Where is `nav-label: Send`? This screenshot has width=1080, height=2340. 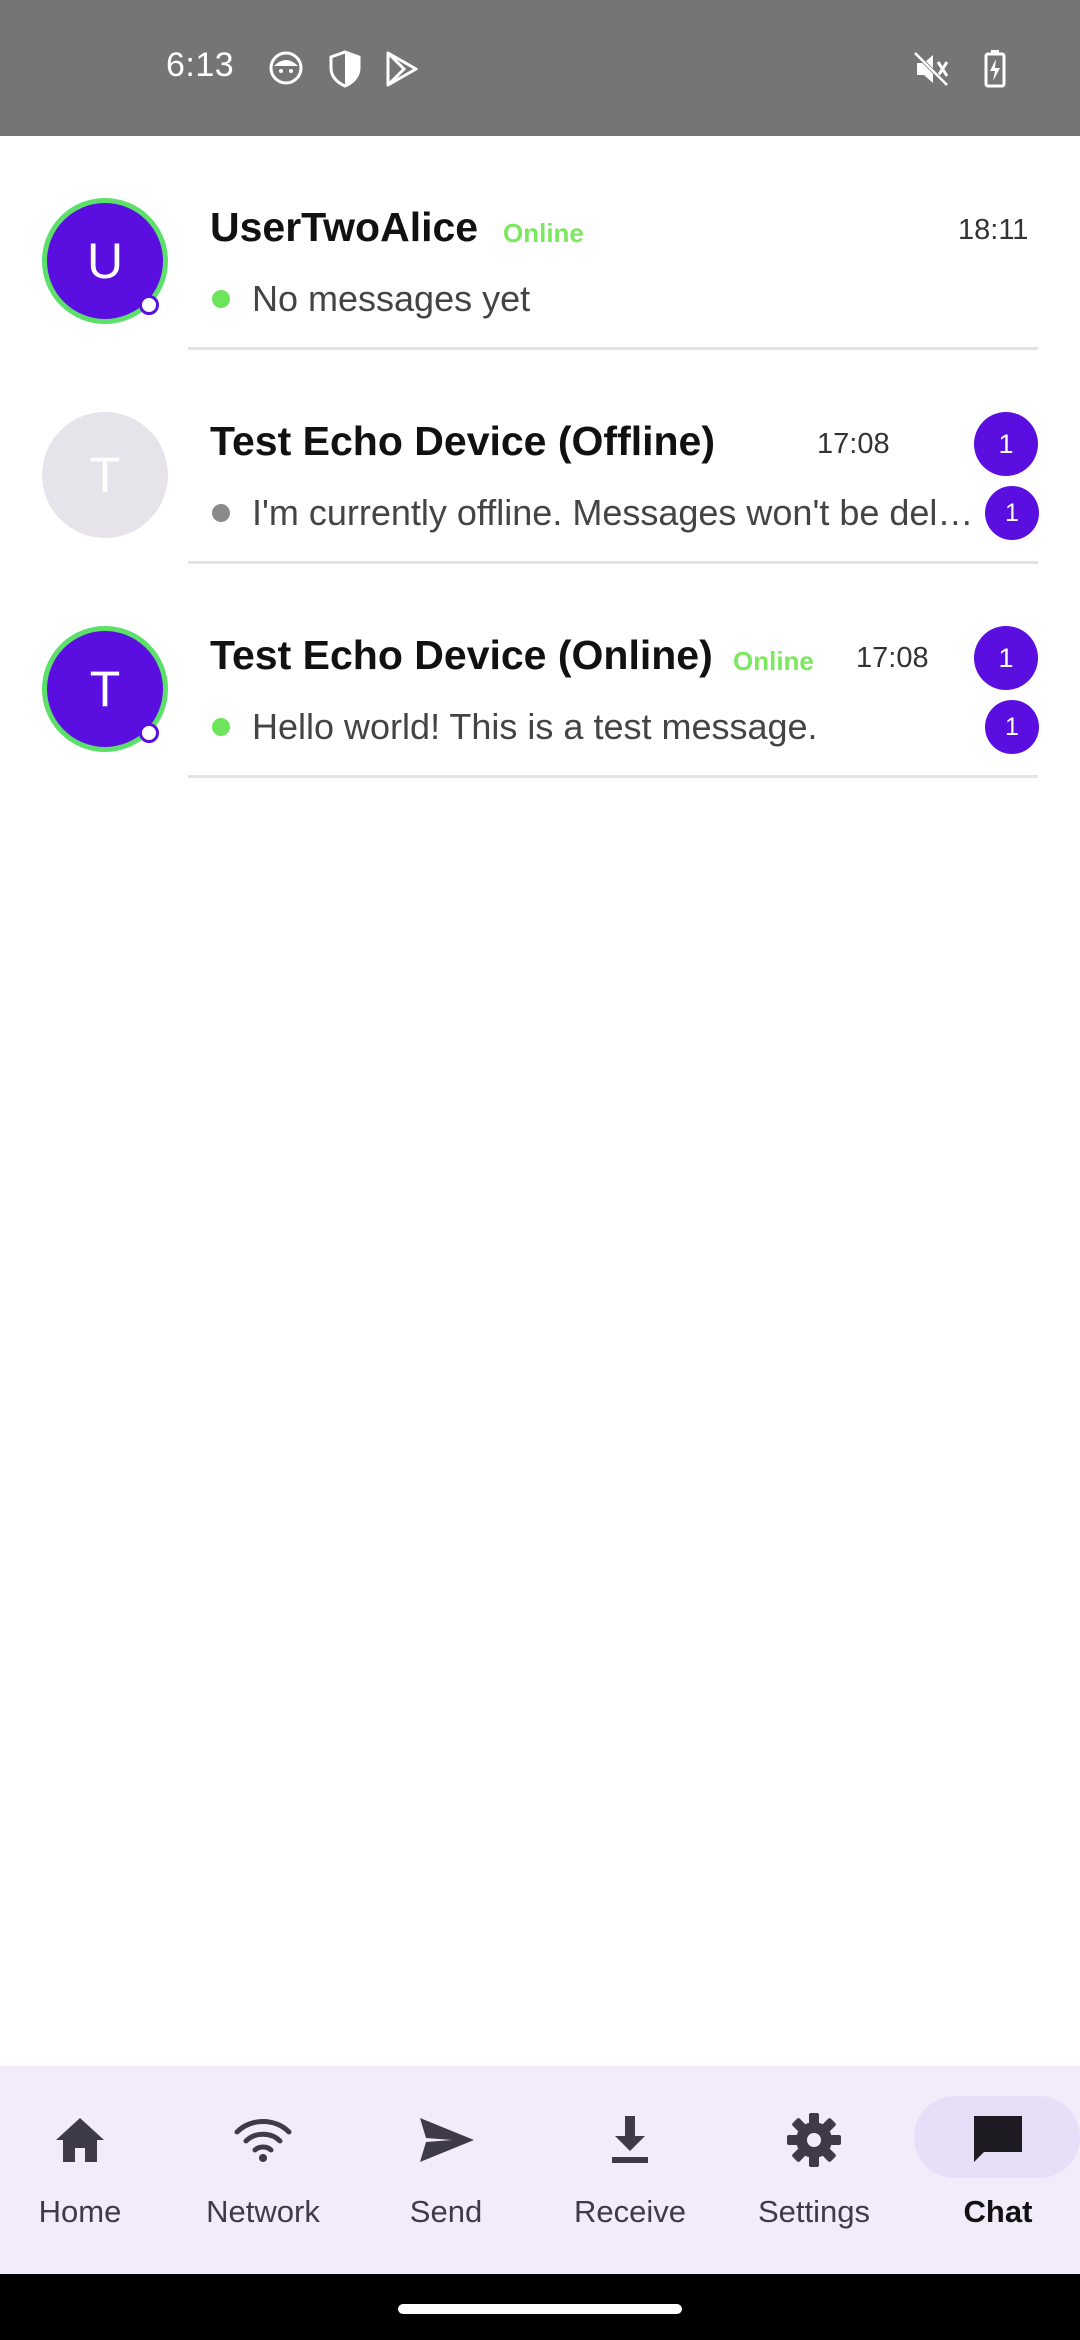
nav-label: Send is located at coordinates (446, 2211).